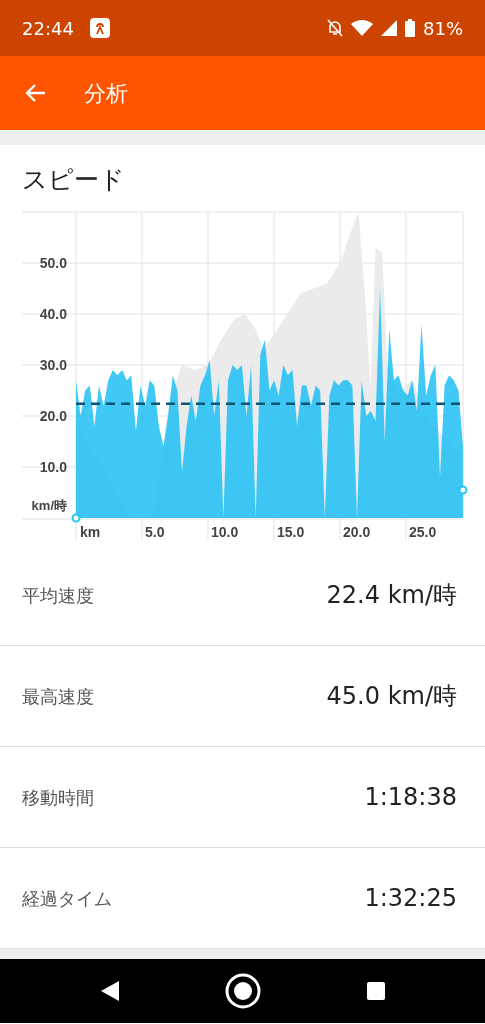  I want to click on stat-label: 経過タイム, so click(67, 898).